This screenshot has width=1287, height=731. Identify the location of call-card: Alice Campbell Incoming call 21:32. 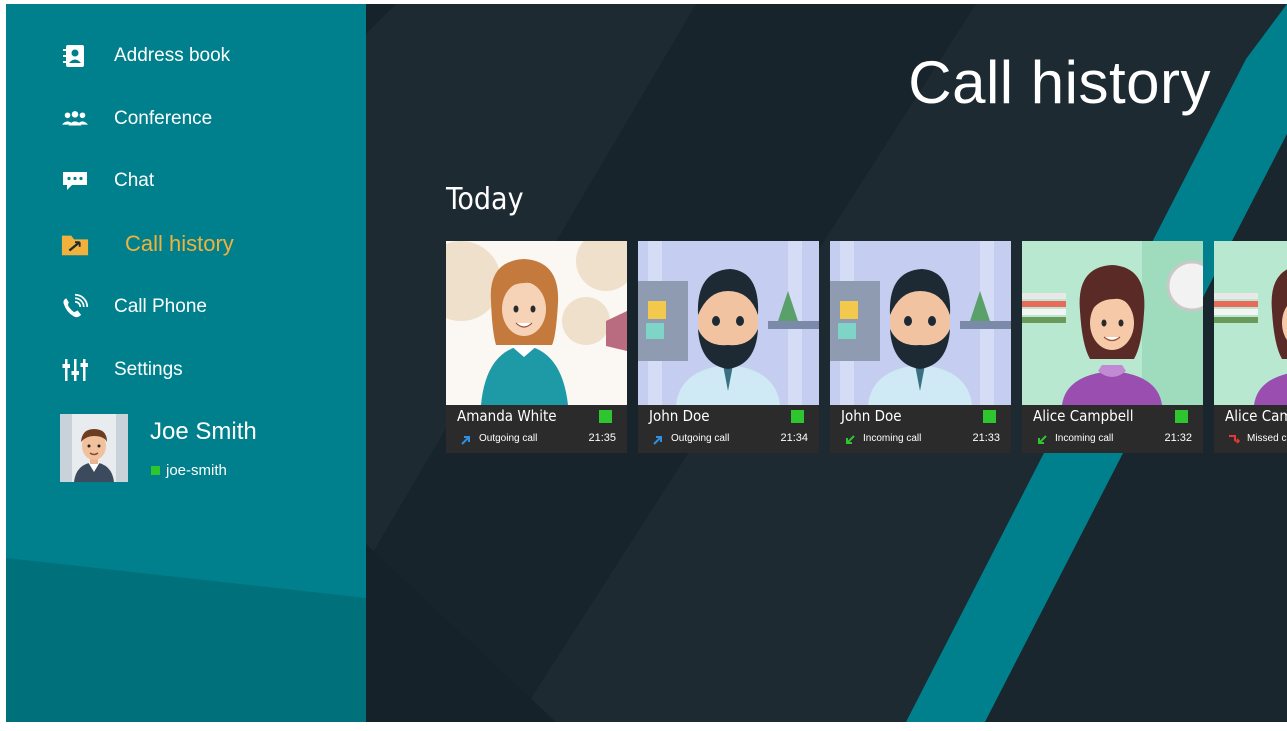
(1112, 347).